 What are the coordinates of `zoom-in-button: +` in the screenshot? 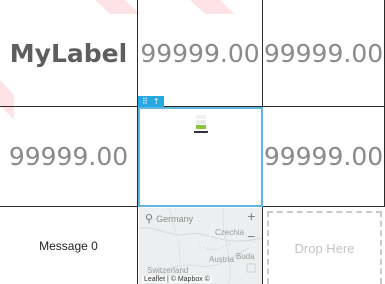 It's located at (251, 216).